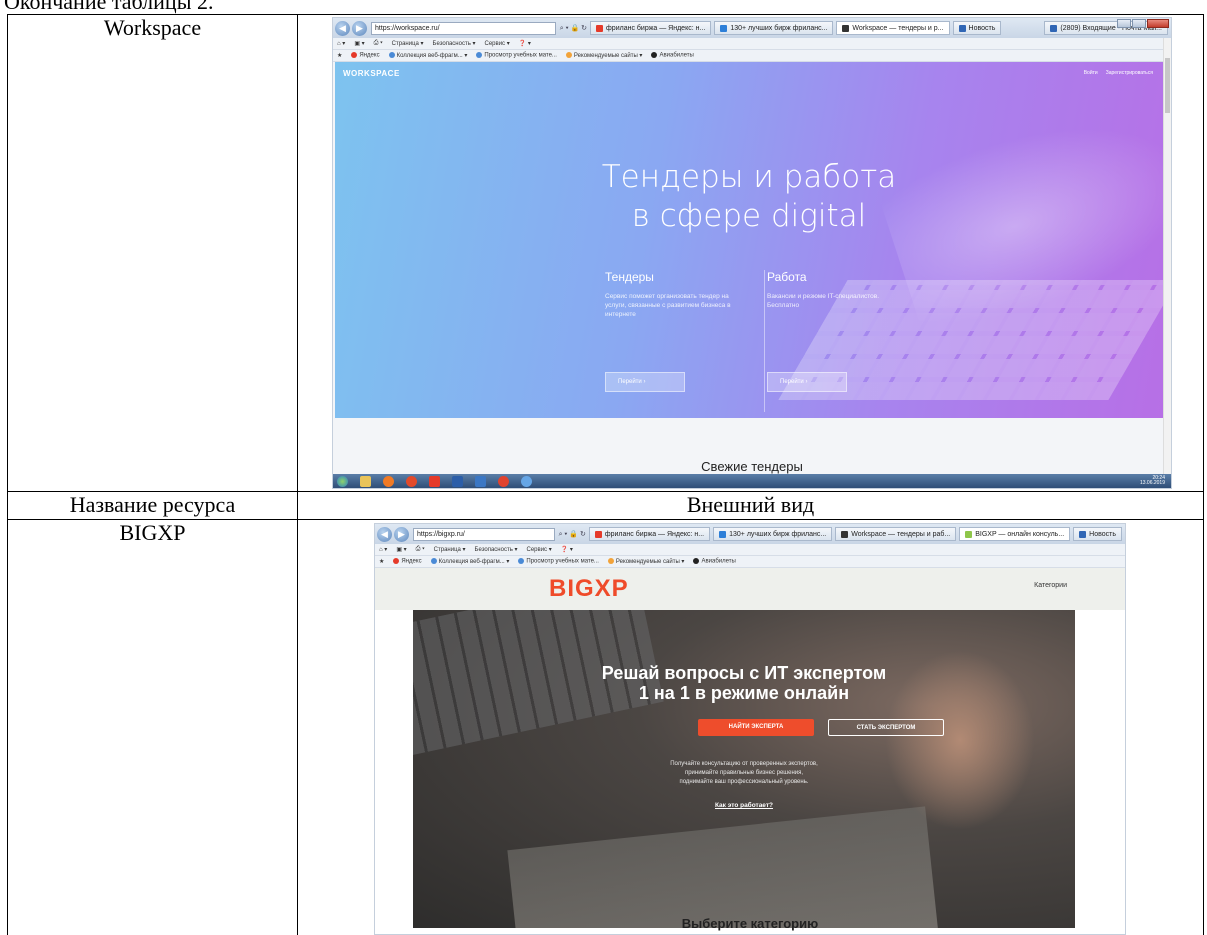  Describe the element at coordinates (749, 177) in the screenshot. I see `hero-title-line: Тендеры и работа` at that location.